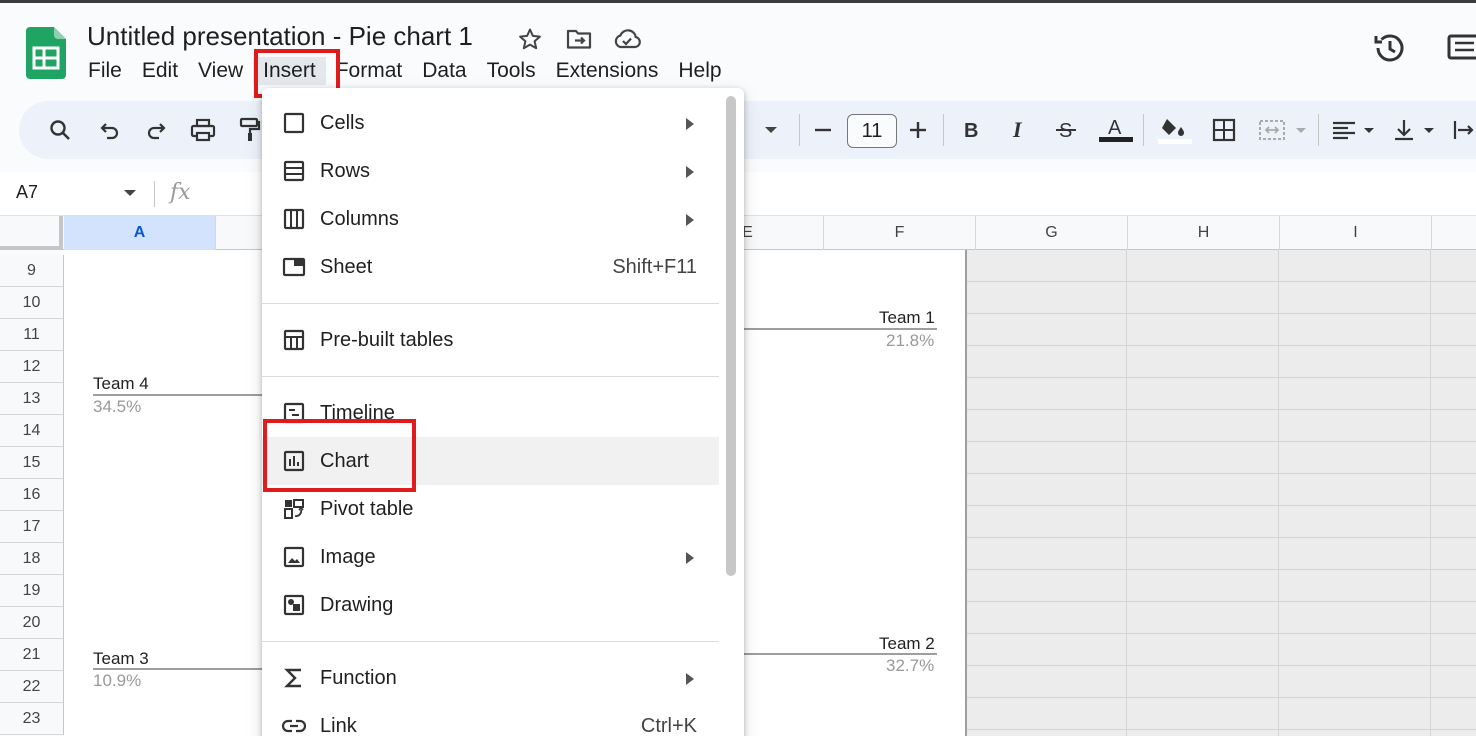  What do you see at coordinates (1355, 130) in the screenshot?
I see `horizontal-align-icon` at bounding box center [1355, 130].